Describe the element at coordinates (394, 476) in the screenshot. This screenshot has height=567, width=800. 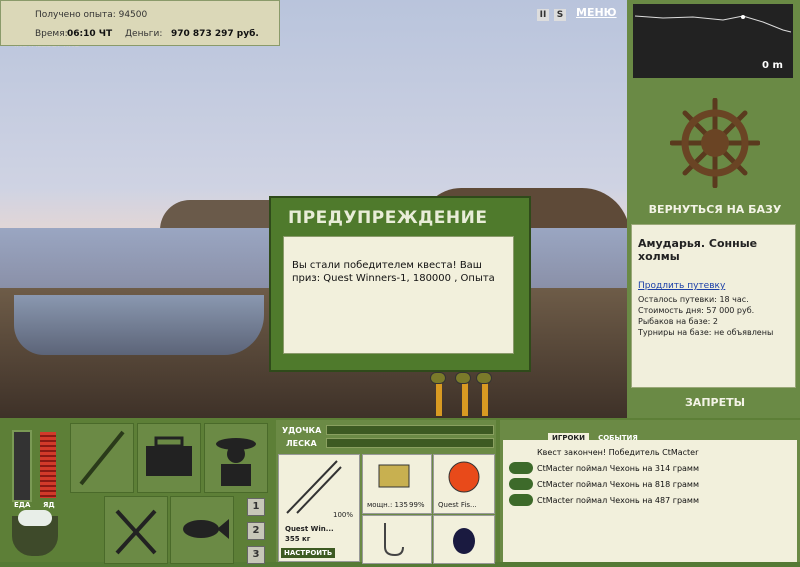
I see `reel-icon` at that location.